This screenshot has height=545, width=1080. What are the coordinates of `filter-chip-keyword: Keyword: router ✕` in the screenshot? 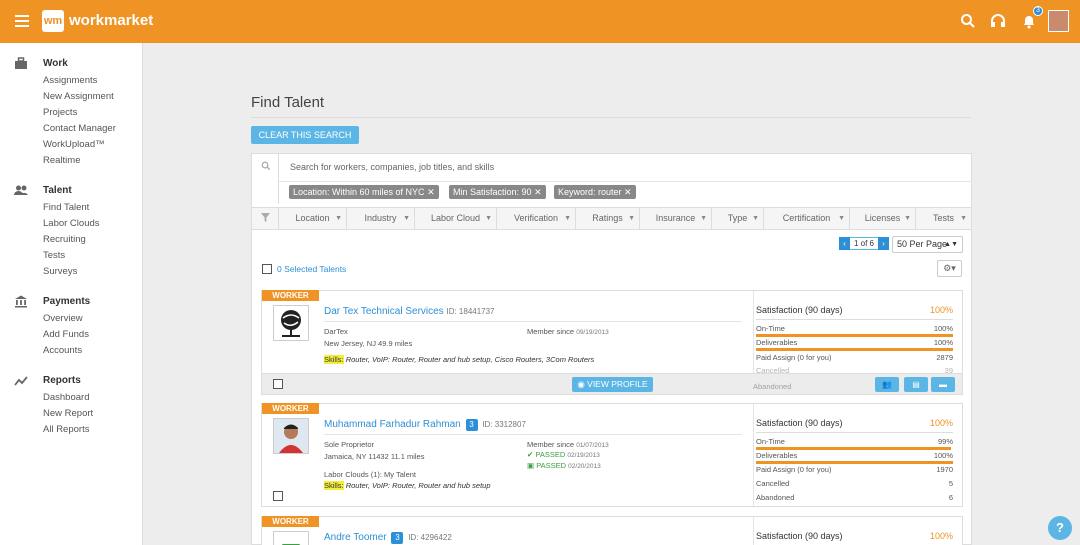 It's located at (595, 192).